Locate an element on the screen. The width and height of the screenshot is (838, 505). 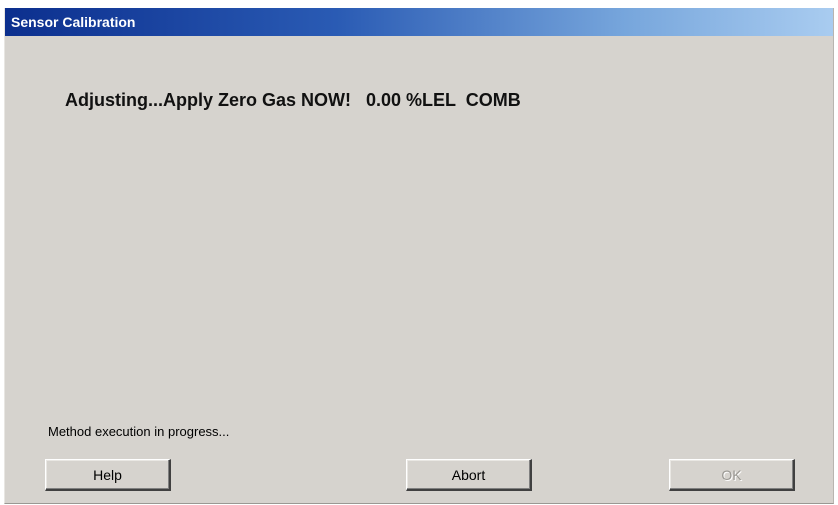
ok-button: OK is located at coordinates (732, 475).